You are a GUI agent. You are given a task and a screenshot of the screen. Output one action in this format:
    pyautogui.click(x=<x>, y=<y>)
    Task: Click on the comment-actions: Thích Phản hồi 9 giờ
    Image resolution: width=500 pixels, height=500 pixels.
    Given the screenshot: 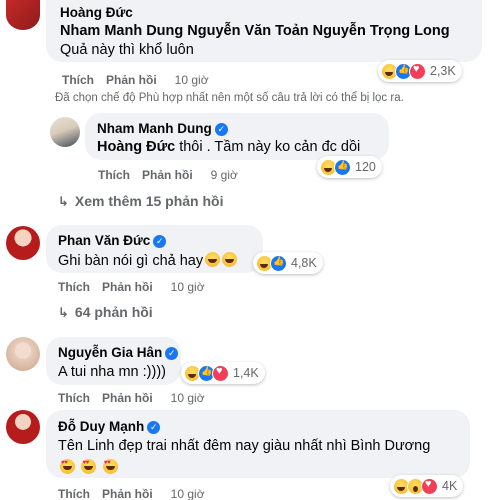 What is the action you would take?
    pyautogui.click(x=174, y=175)
    